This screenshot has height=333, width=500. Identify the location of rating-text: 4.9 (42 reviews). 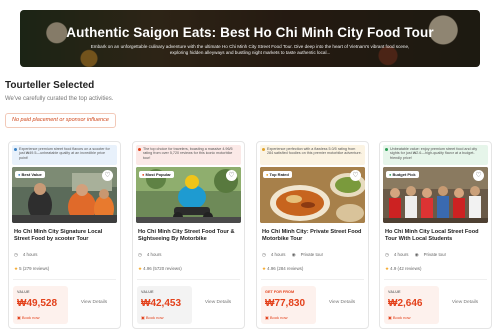
(406, 268).